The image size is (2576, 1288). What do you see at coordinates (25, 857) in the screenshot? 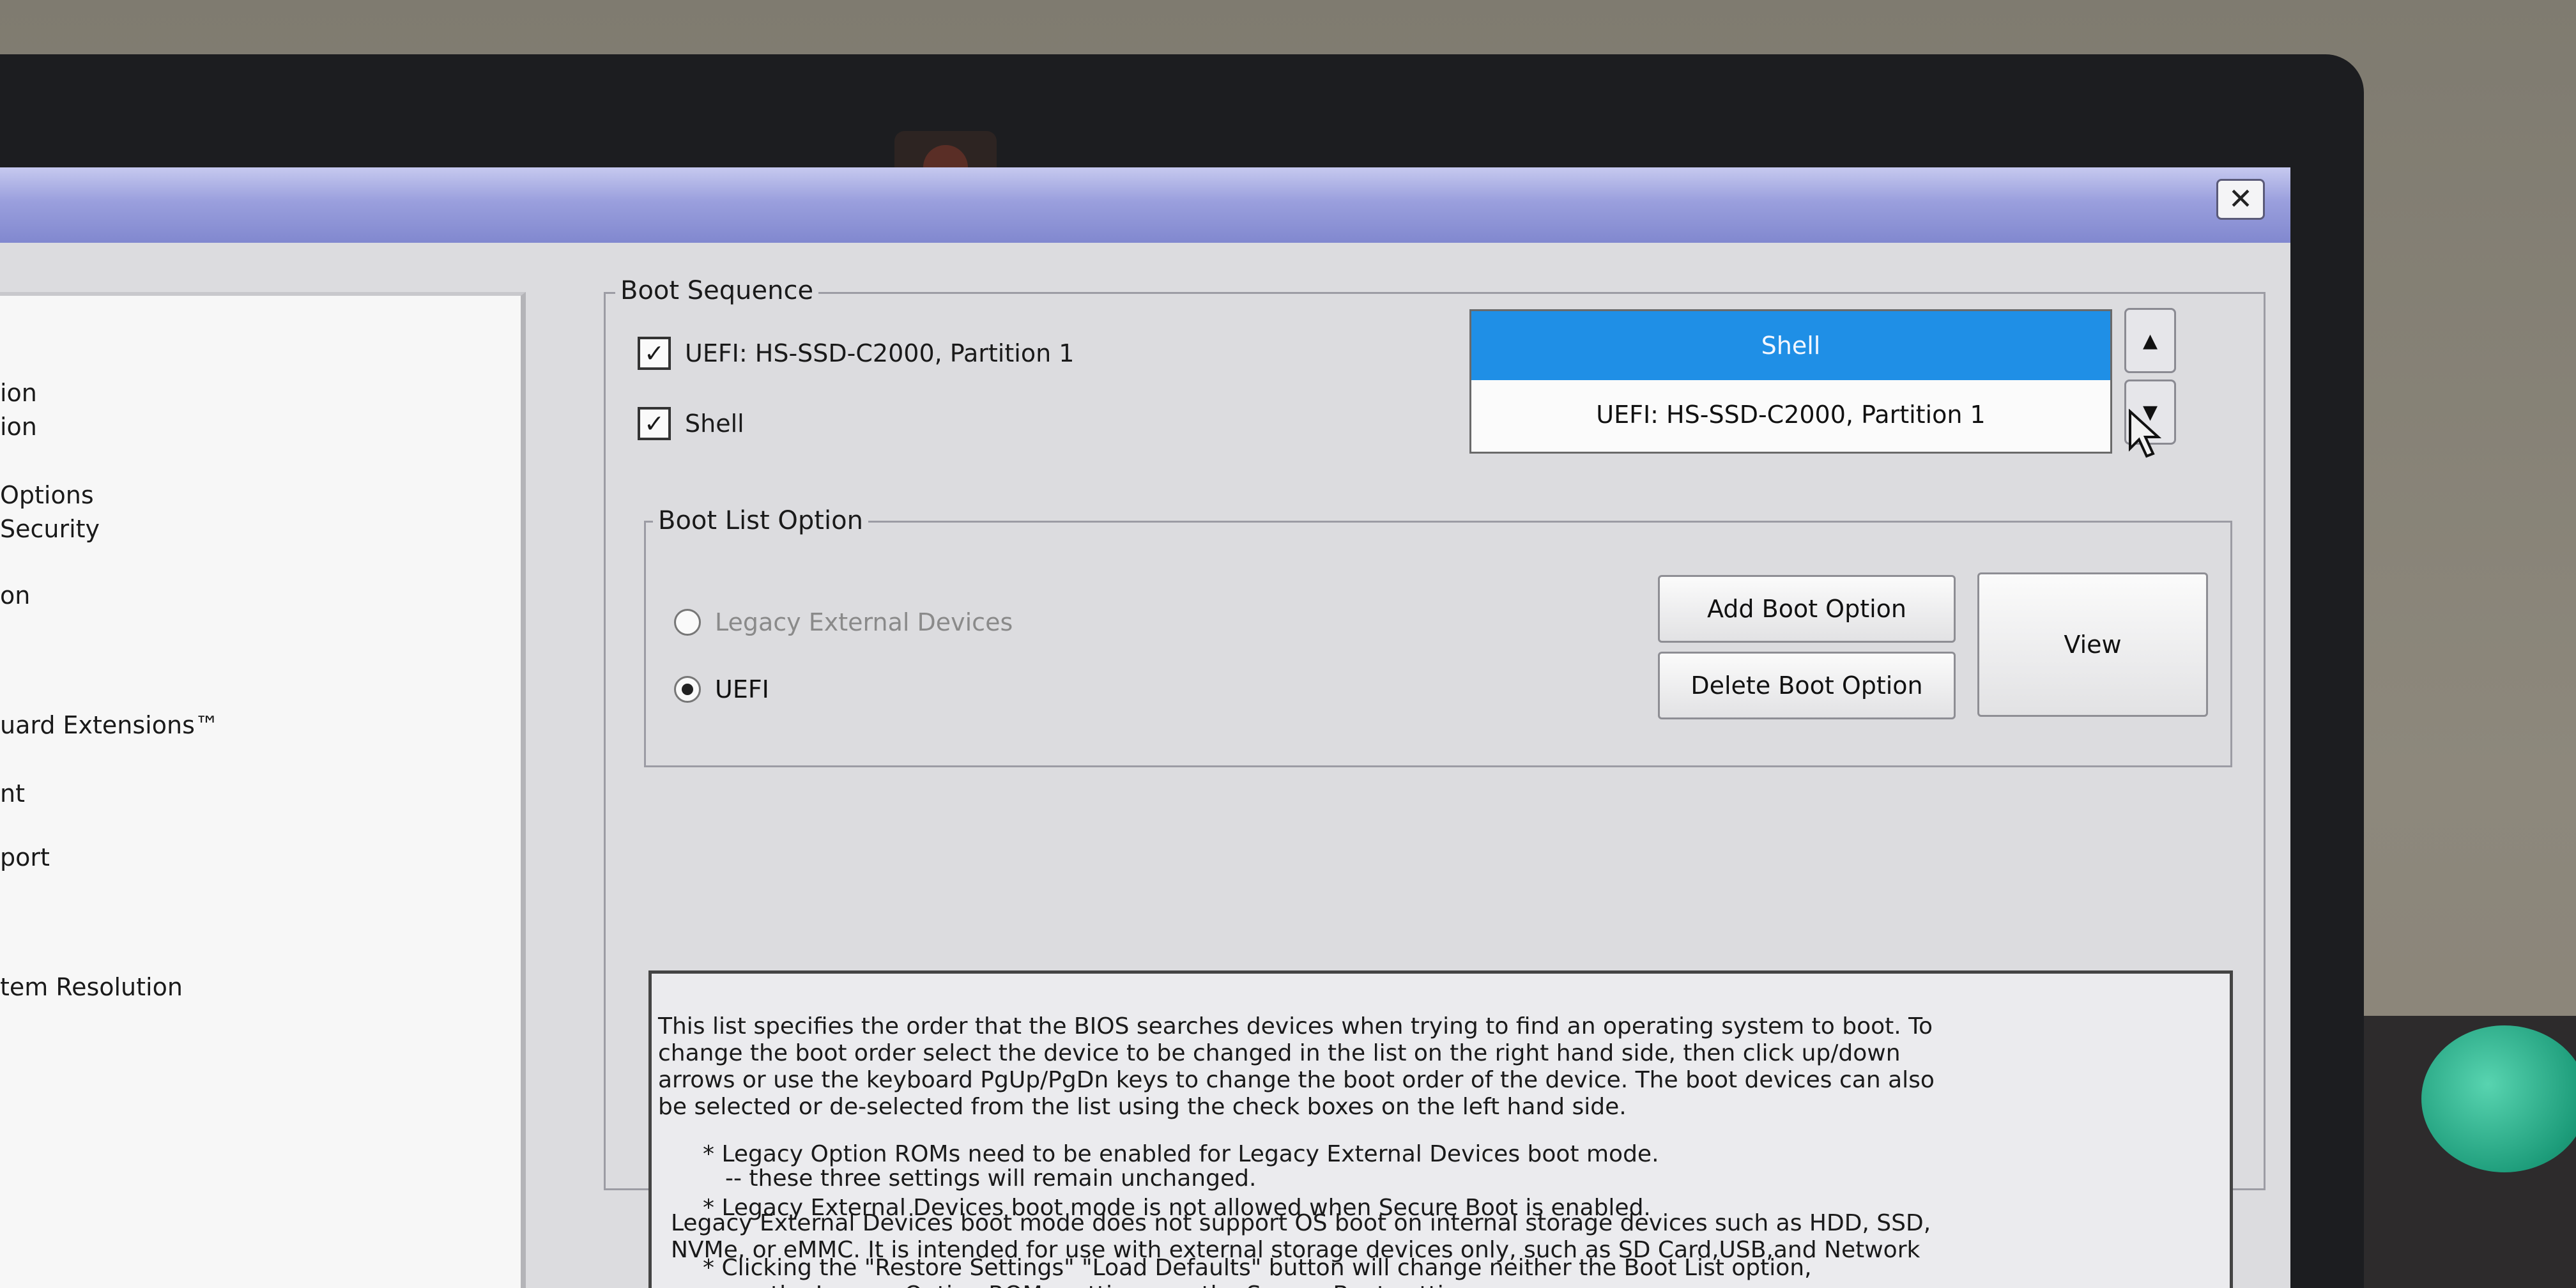
I see `nav-item-support: port` at bounding box center [25, 857].